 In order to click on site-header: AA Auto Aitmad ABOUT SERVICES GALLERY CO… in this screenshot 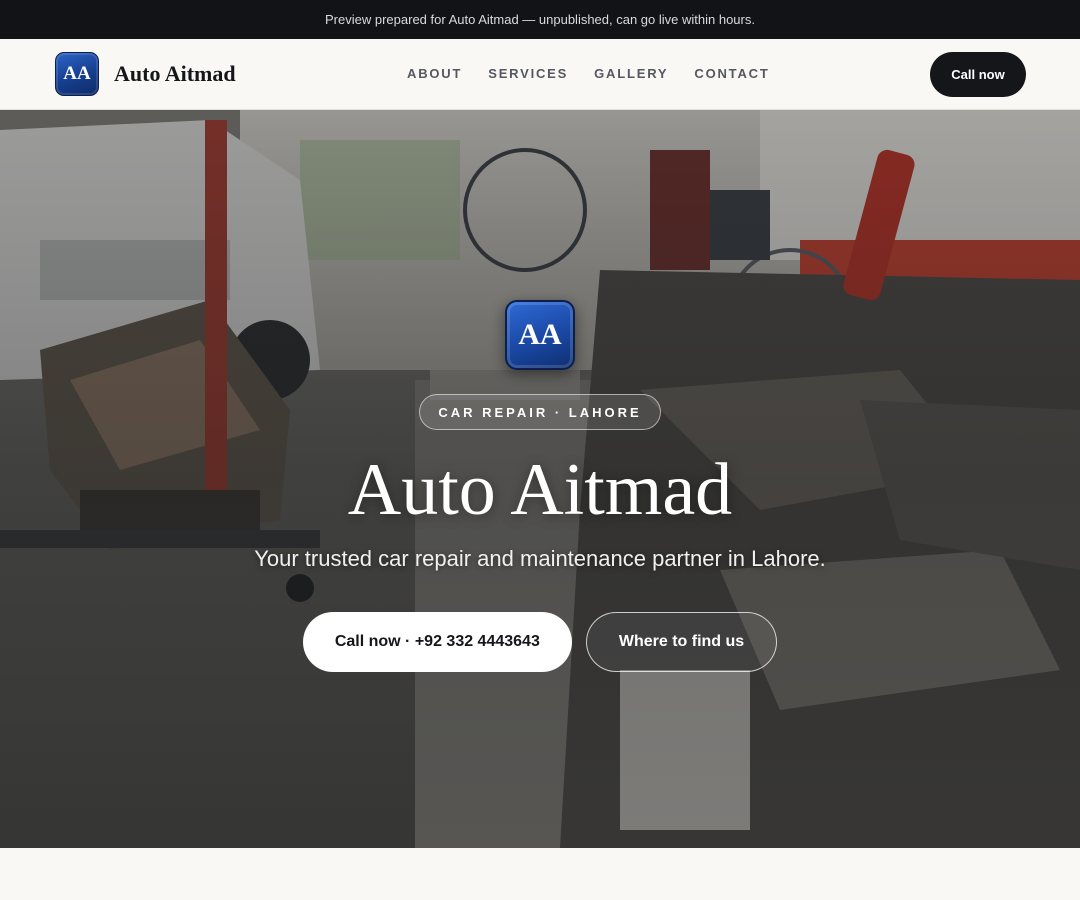, I will do `click(540, 74)`.